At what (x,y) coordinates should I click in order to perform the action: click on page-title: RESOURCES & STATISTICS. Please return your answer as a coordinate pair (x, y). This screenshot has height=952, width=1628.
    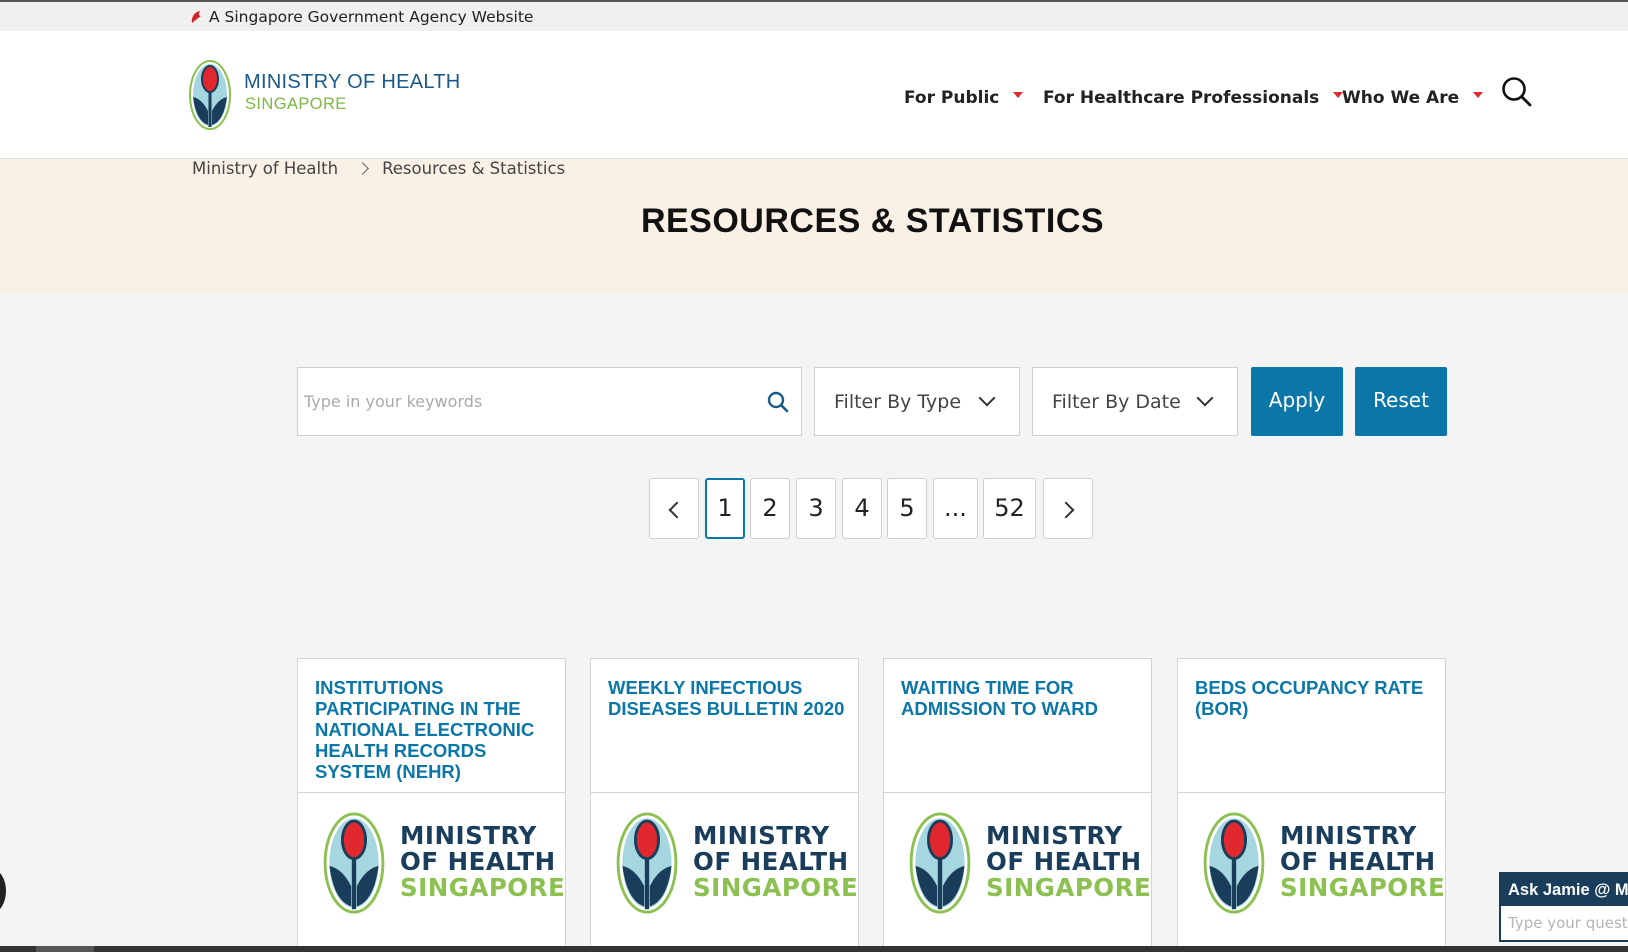
    Looking at the image, I should click on (872, 221).